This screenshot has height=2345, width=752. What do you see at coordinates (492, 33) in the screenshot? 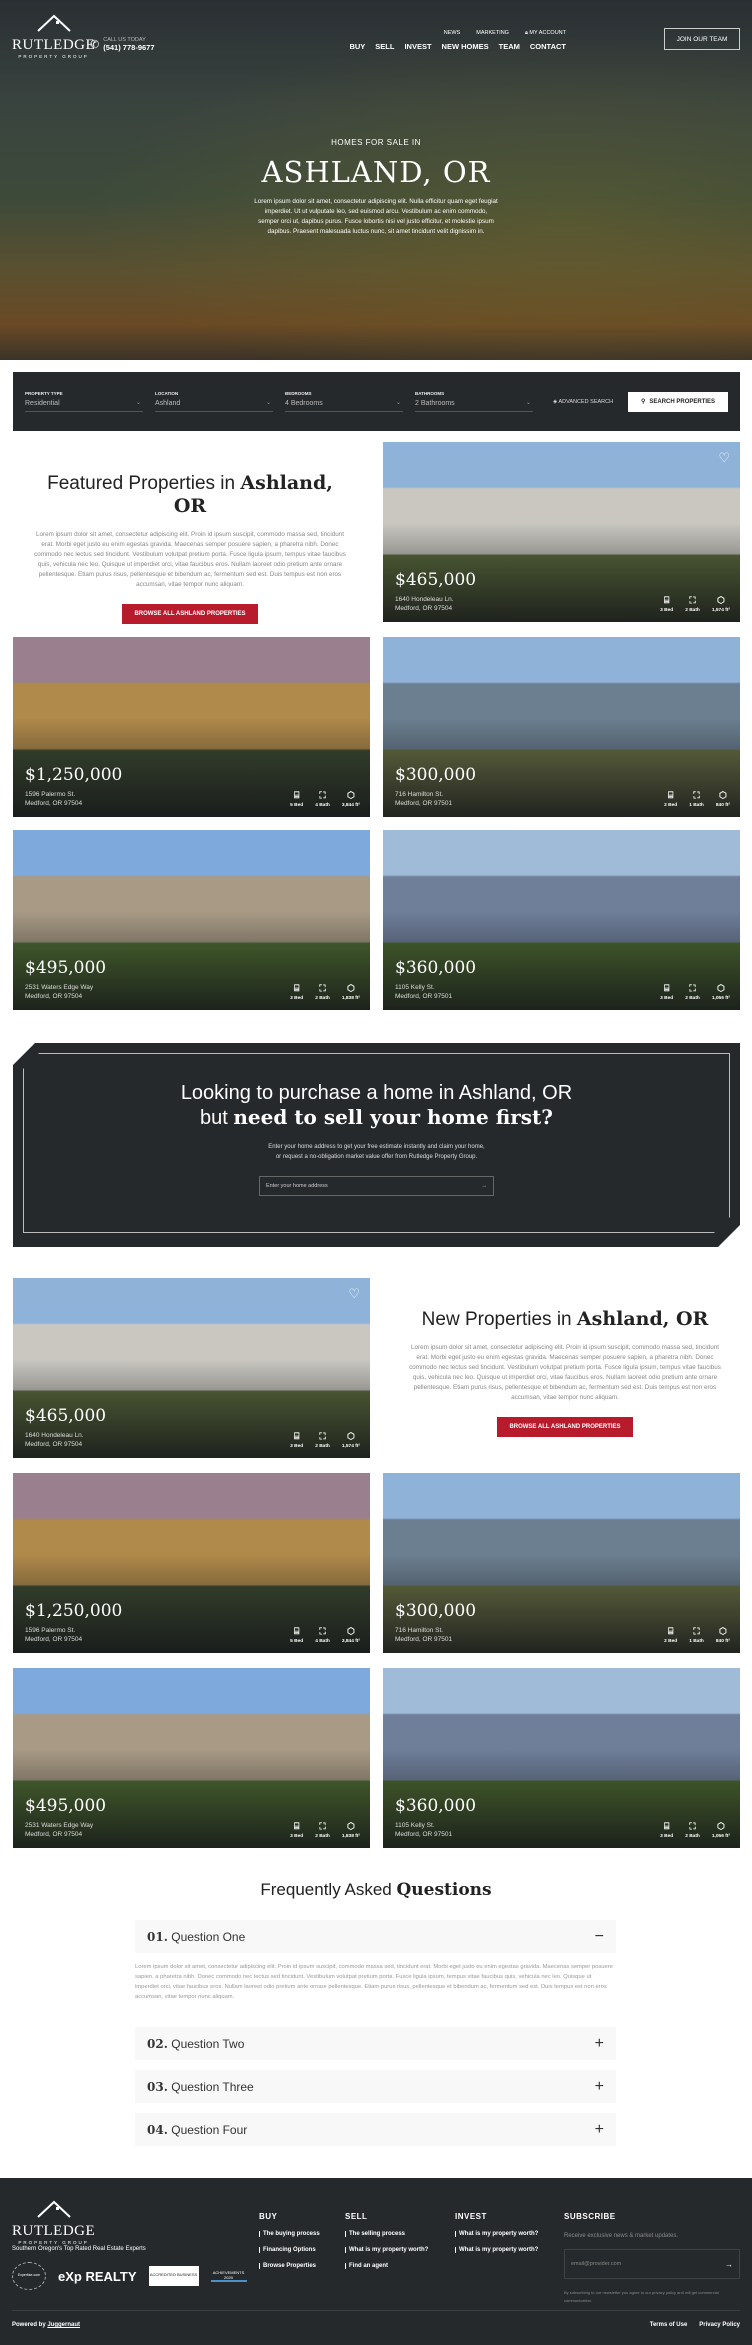
I see `top-link-marketing: MARKETING` at bounding box center [492, 33].